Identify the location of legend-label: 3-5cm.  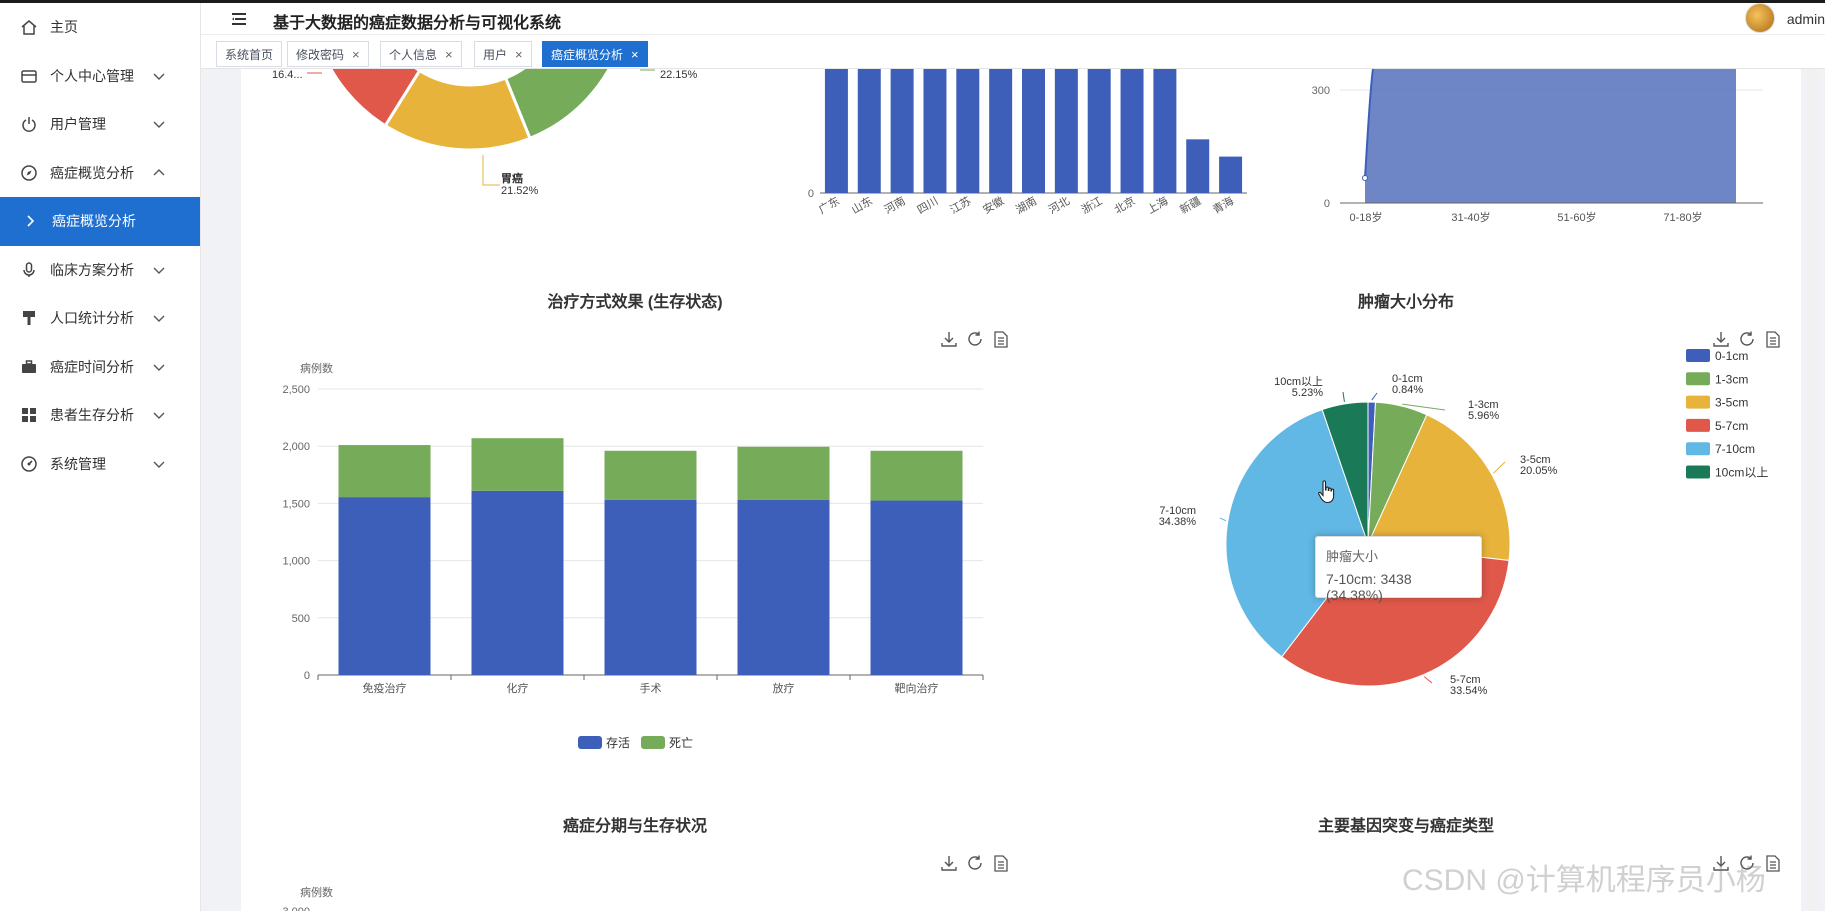
(1731, 403).